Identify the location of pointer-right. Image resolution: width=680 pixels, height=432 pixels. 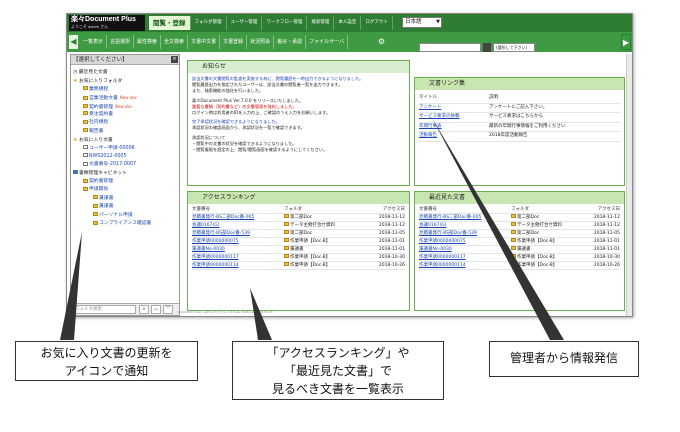
(498, 229).